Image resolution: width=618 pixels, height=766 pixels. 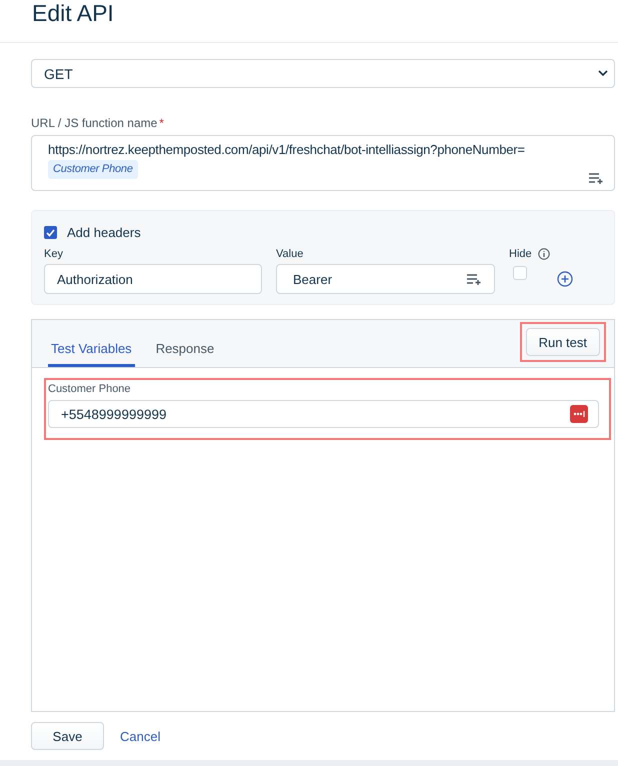 What do you see at coordinates (73, 13) in the screenshot?
I see `page-title: Edit API` at bounding box center [73, 13].